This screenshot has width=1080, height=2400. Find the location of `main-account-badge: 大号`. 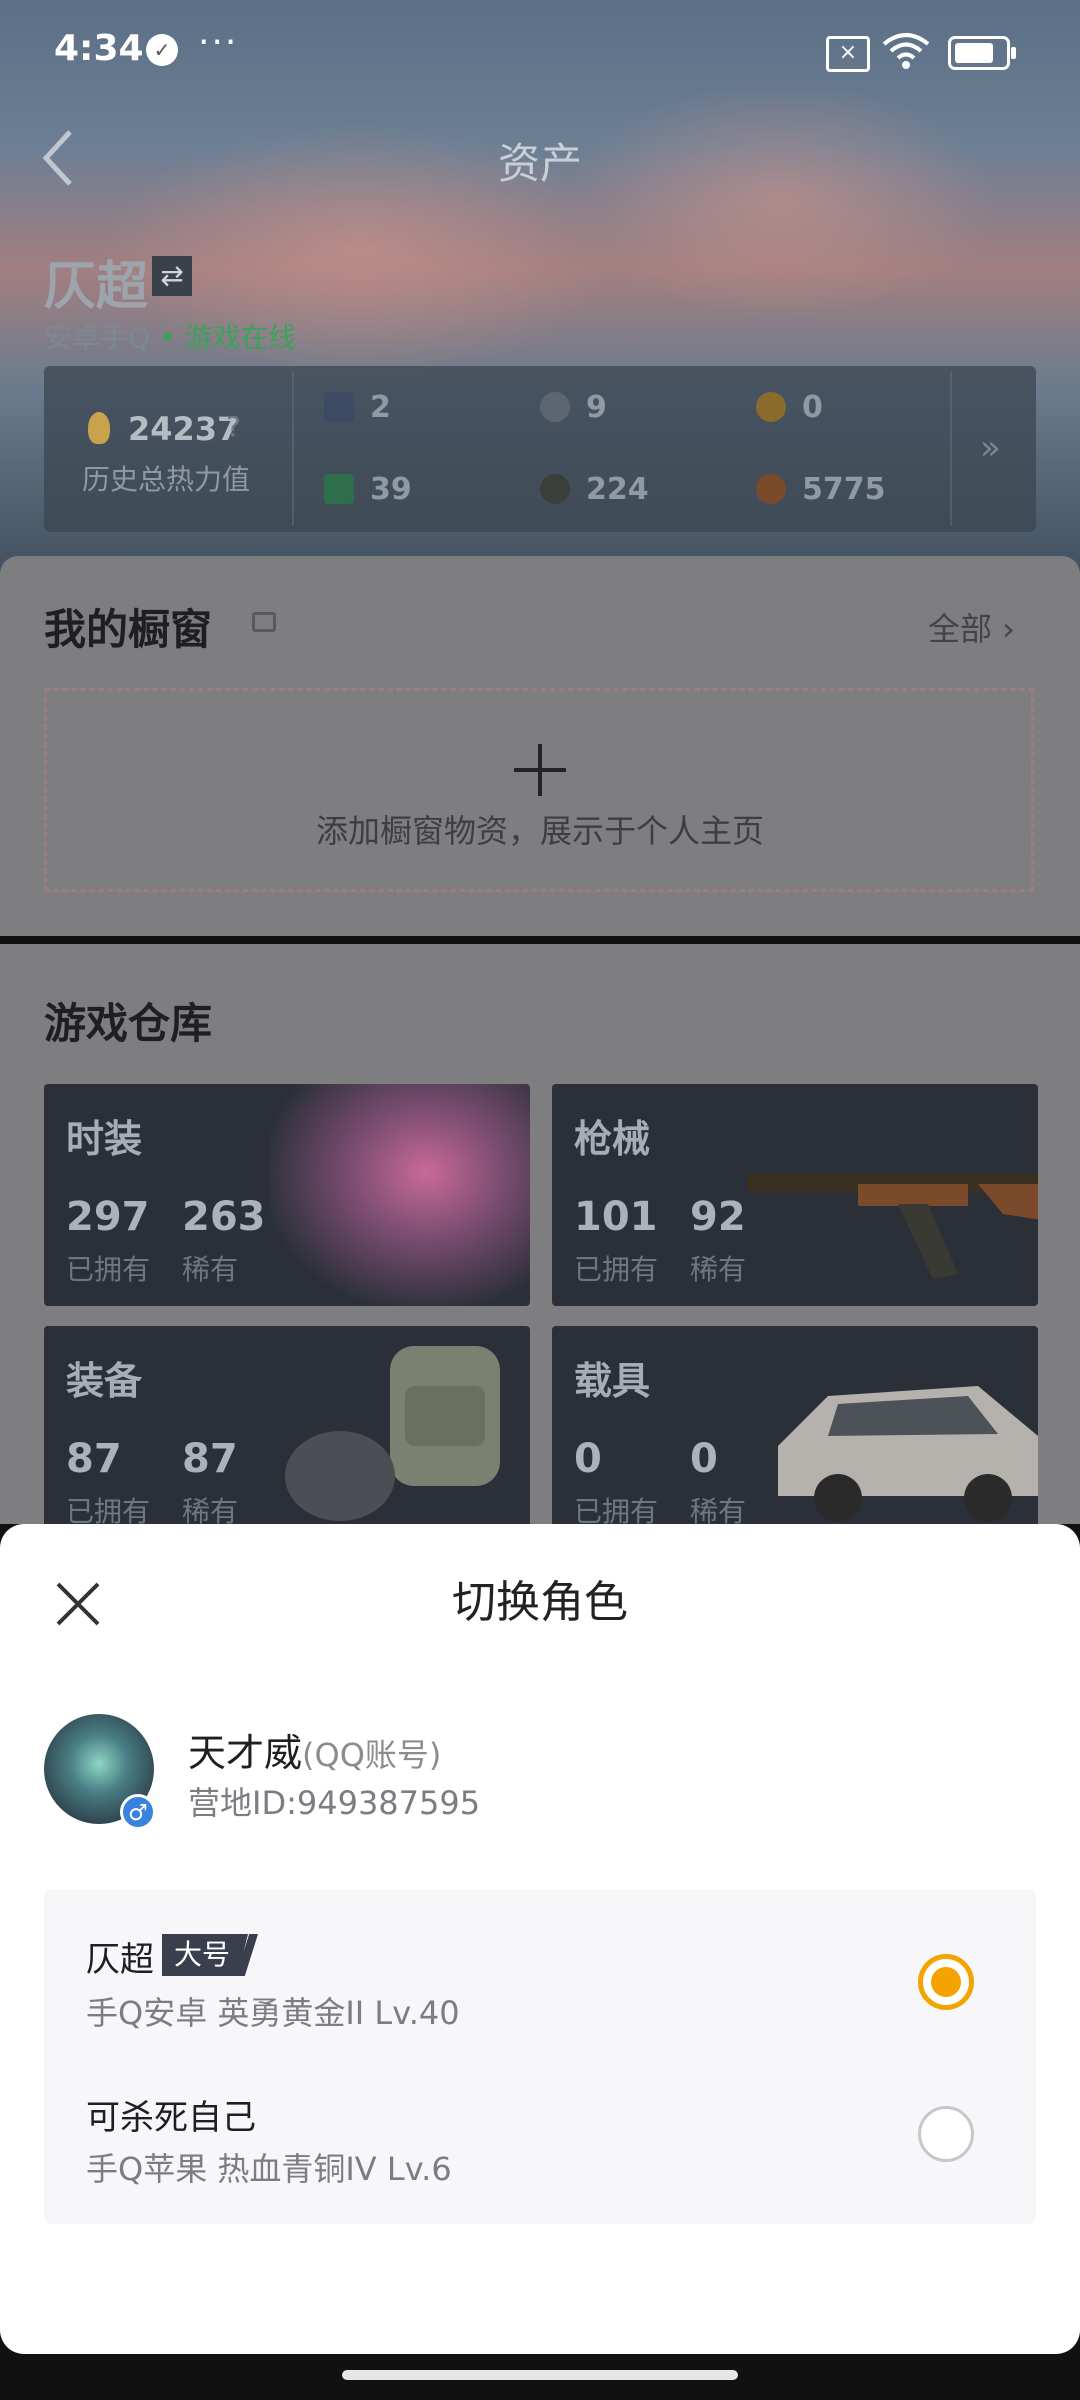

main-account-badge: 大号 is located at coordinates (205, 1955).